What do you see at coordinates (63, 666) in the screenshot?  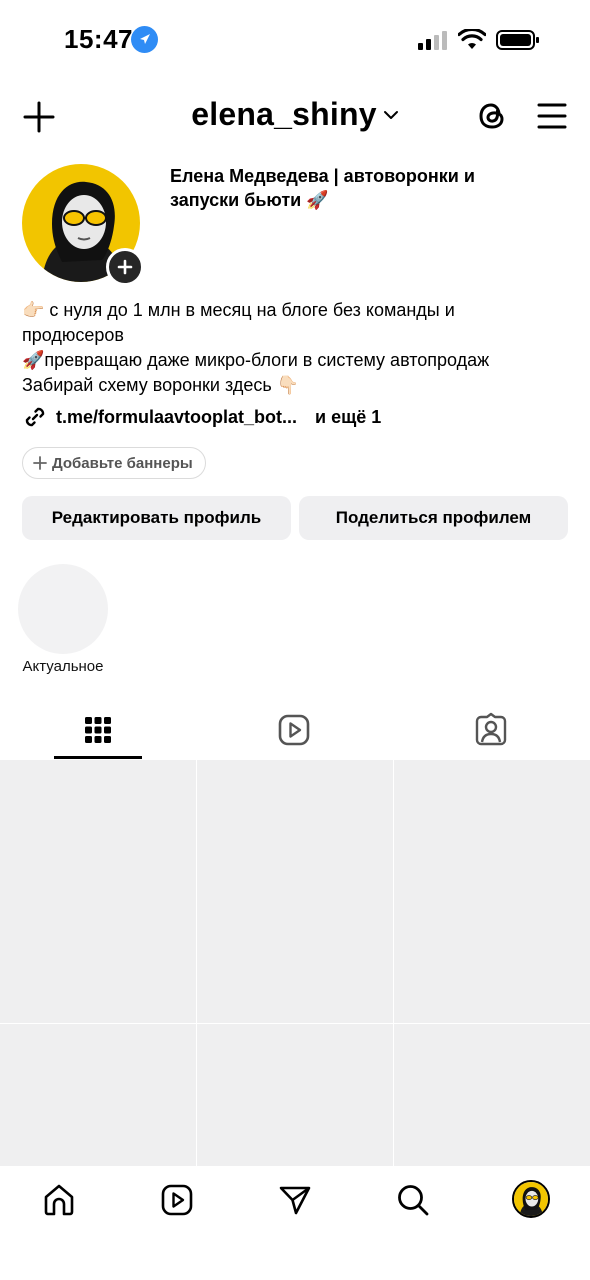 I see `highlight-label: Актуальное` at bounding box center [63, 666].